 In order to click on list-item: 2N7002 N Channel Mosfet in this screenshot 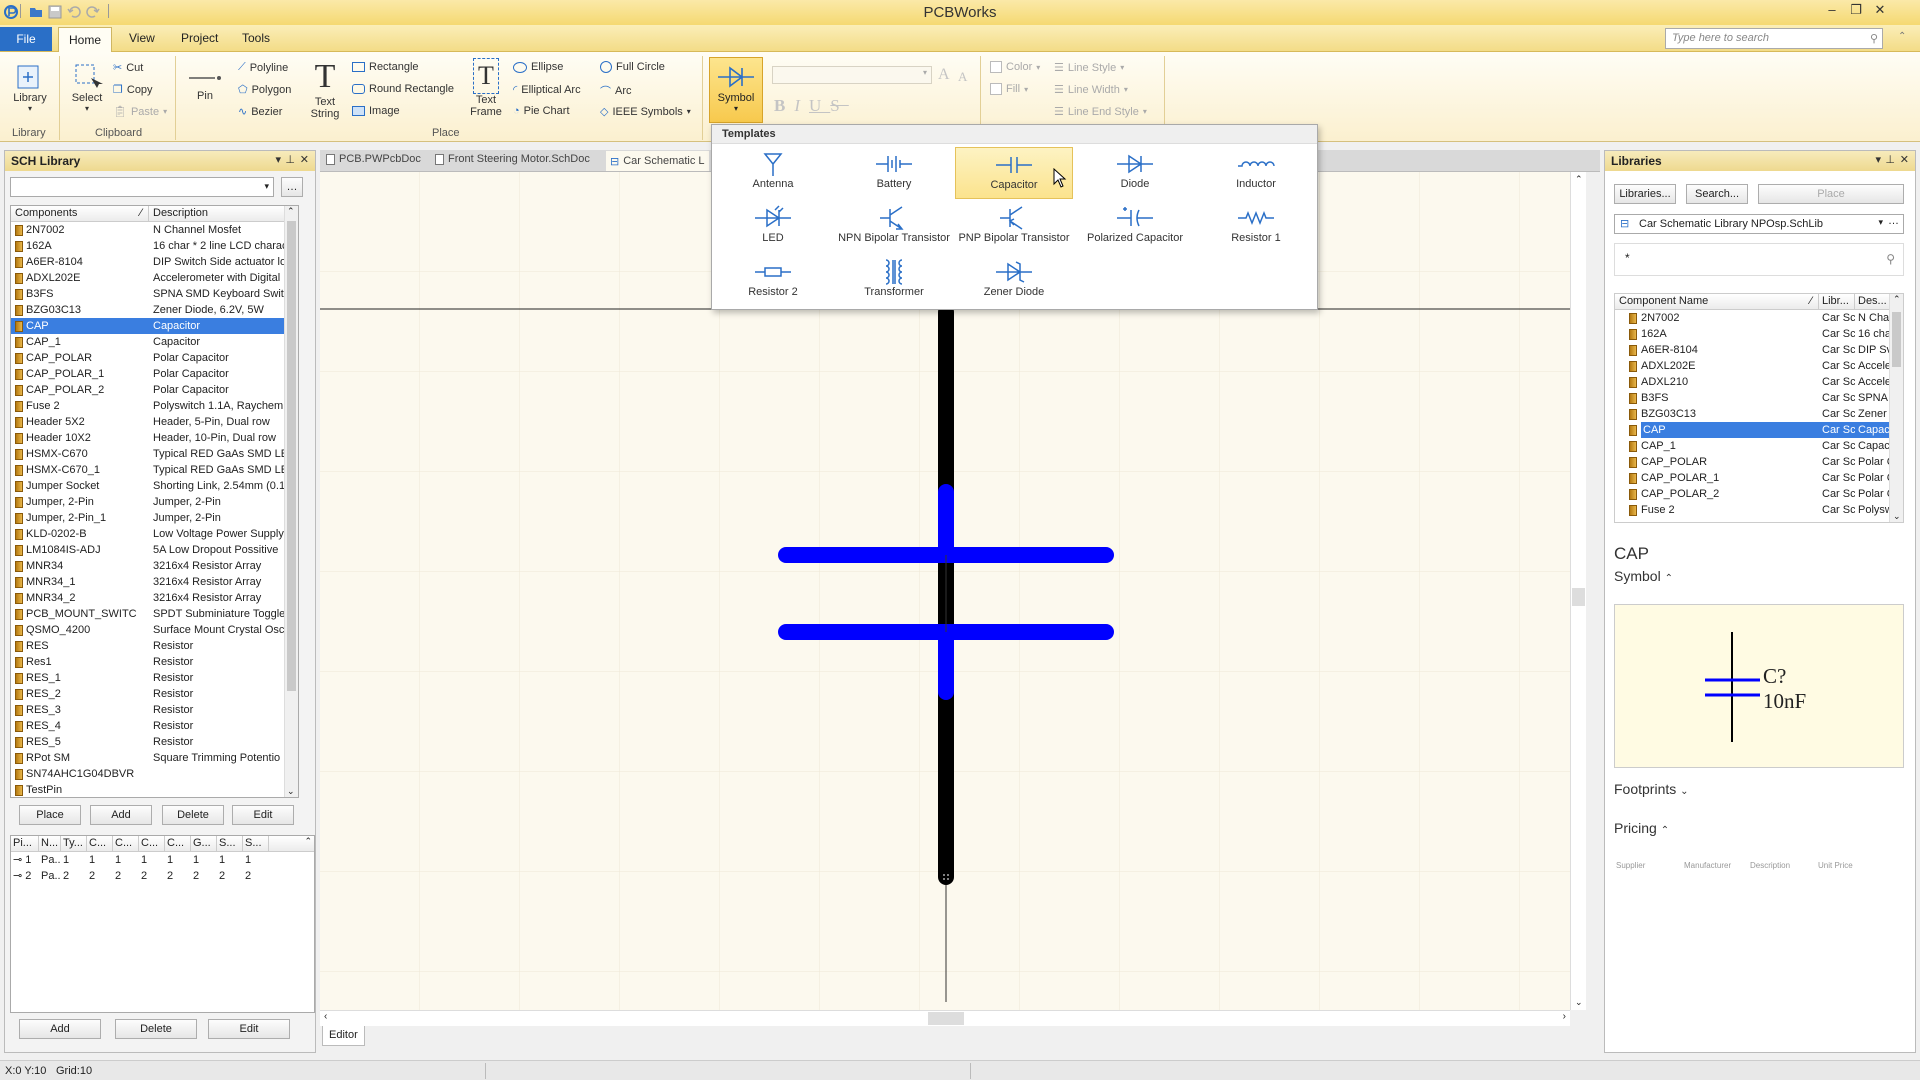, I will do `click(148, 230)`.